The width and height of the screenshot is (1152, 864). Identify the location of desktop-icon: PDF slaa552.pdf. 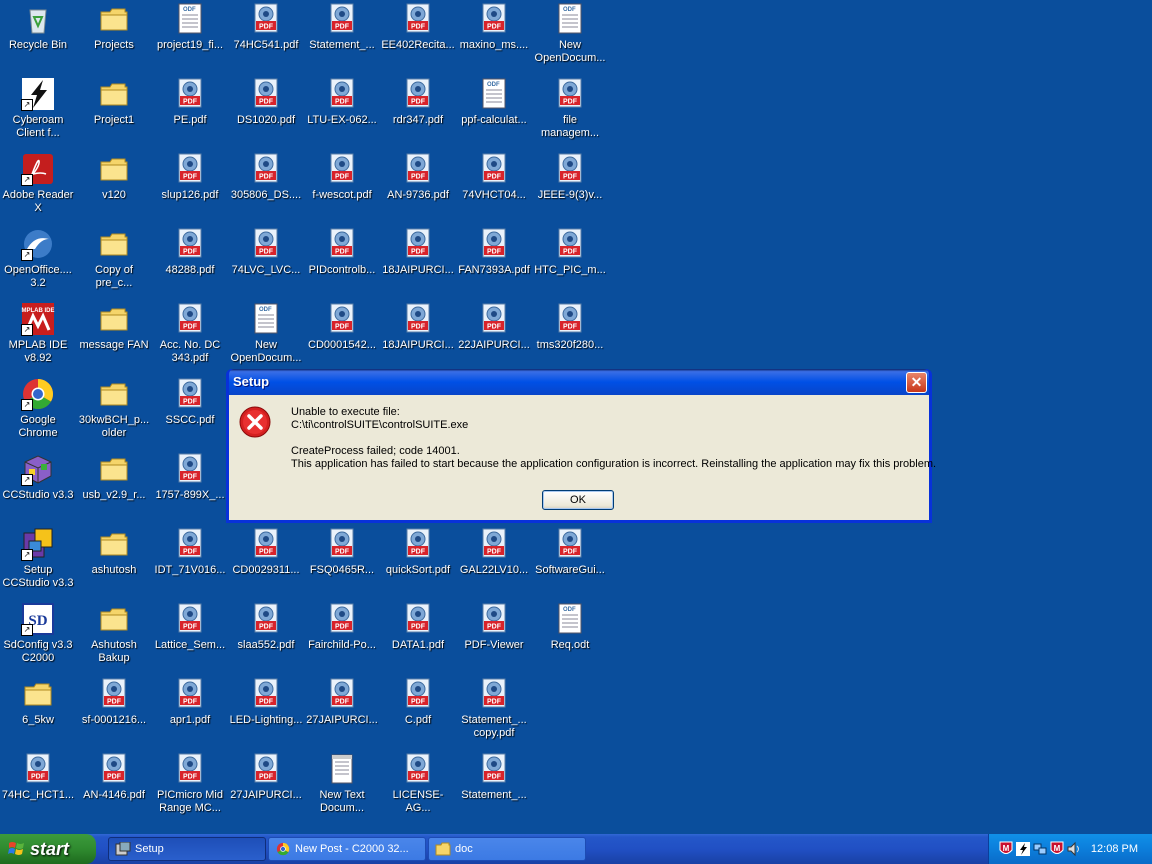
(266, 626).